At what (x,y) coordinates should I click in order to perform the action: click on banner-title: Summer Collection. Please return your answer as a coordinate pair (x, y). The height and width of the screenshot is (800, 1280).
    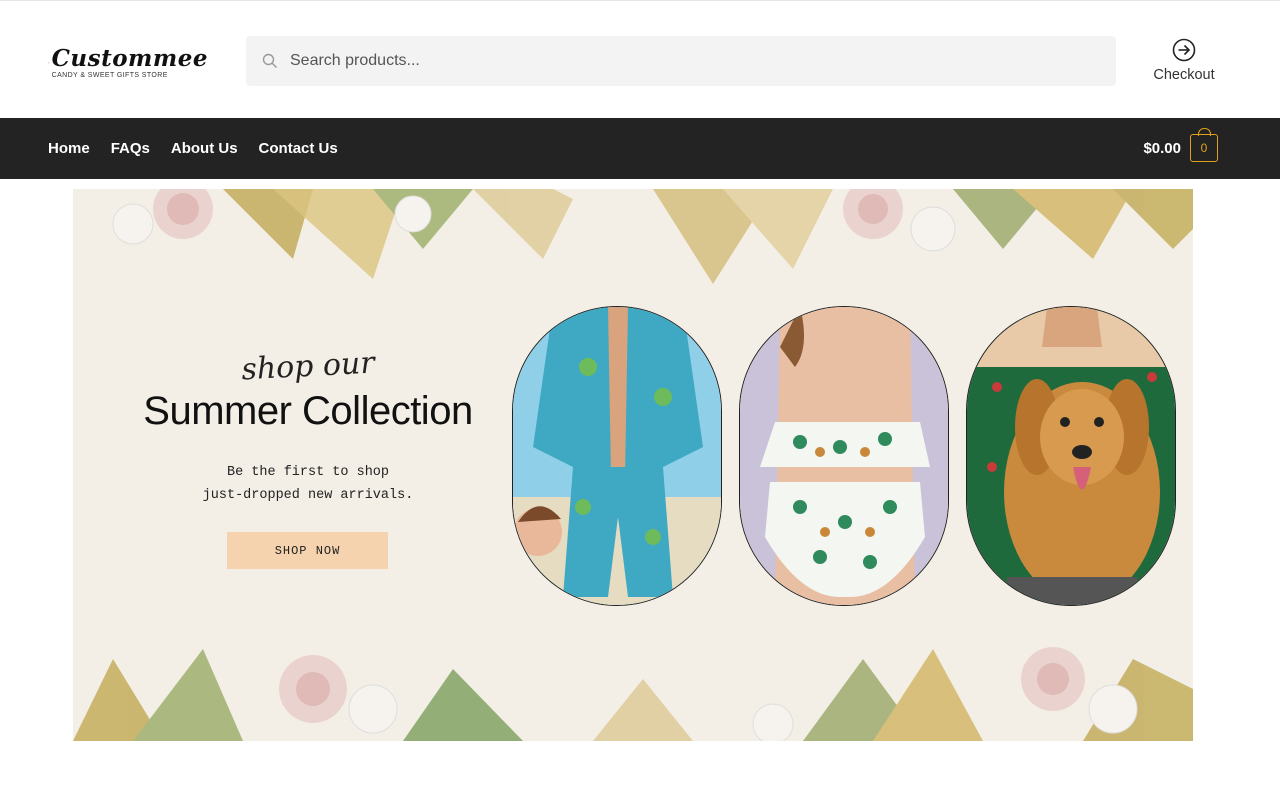
    Looking at the image, I should click on (308, 411).